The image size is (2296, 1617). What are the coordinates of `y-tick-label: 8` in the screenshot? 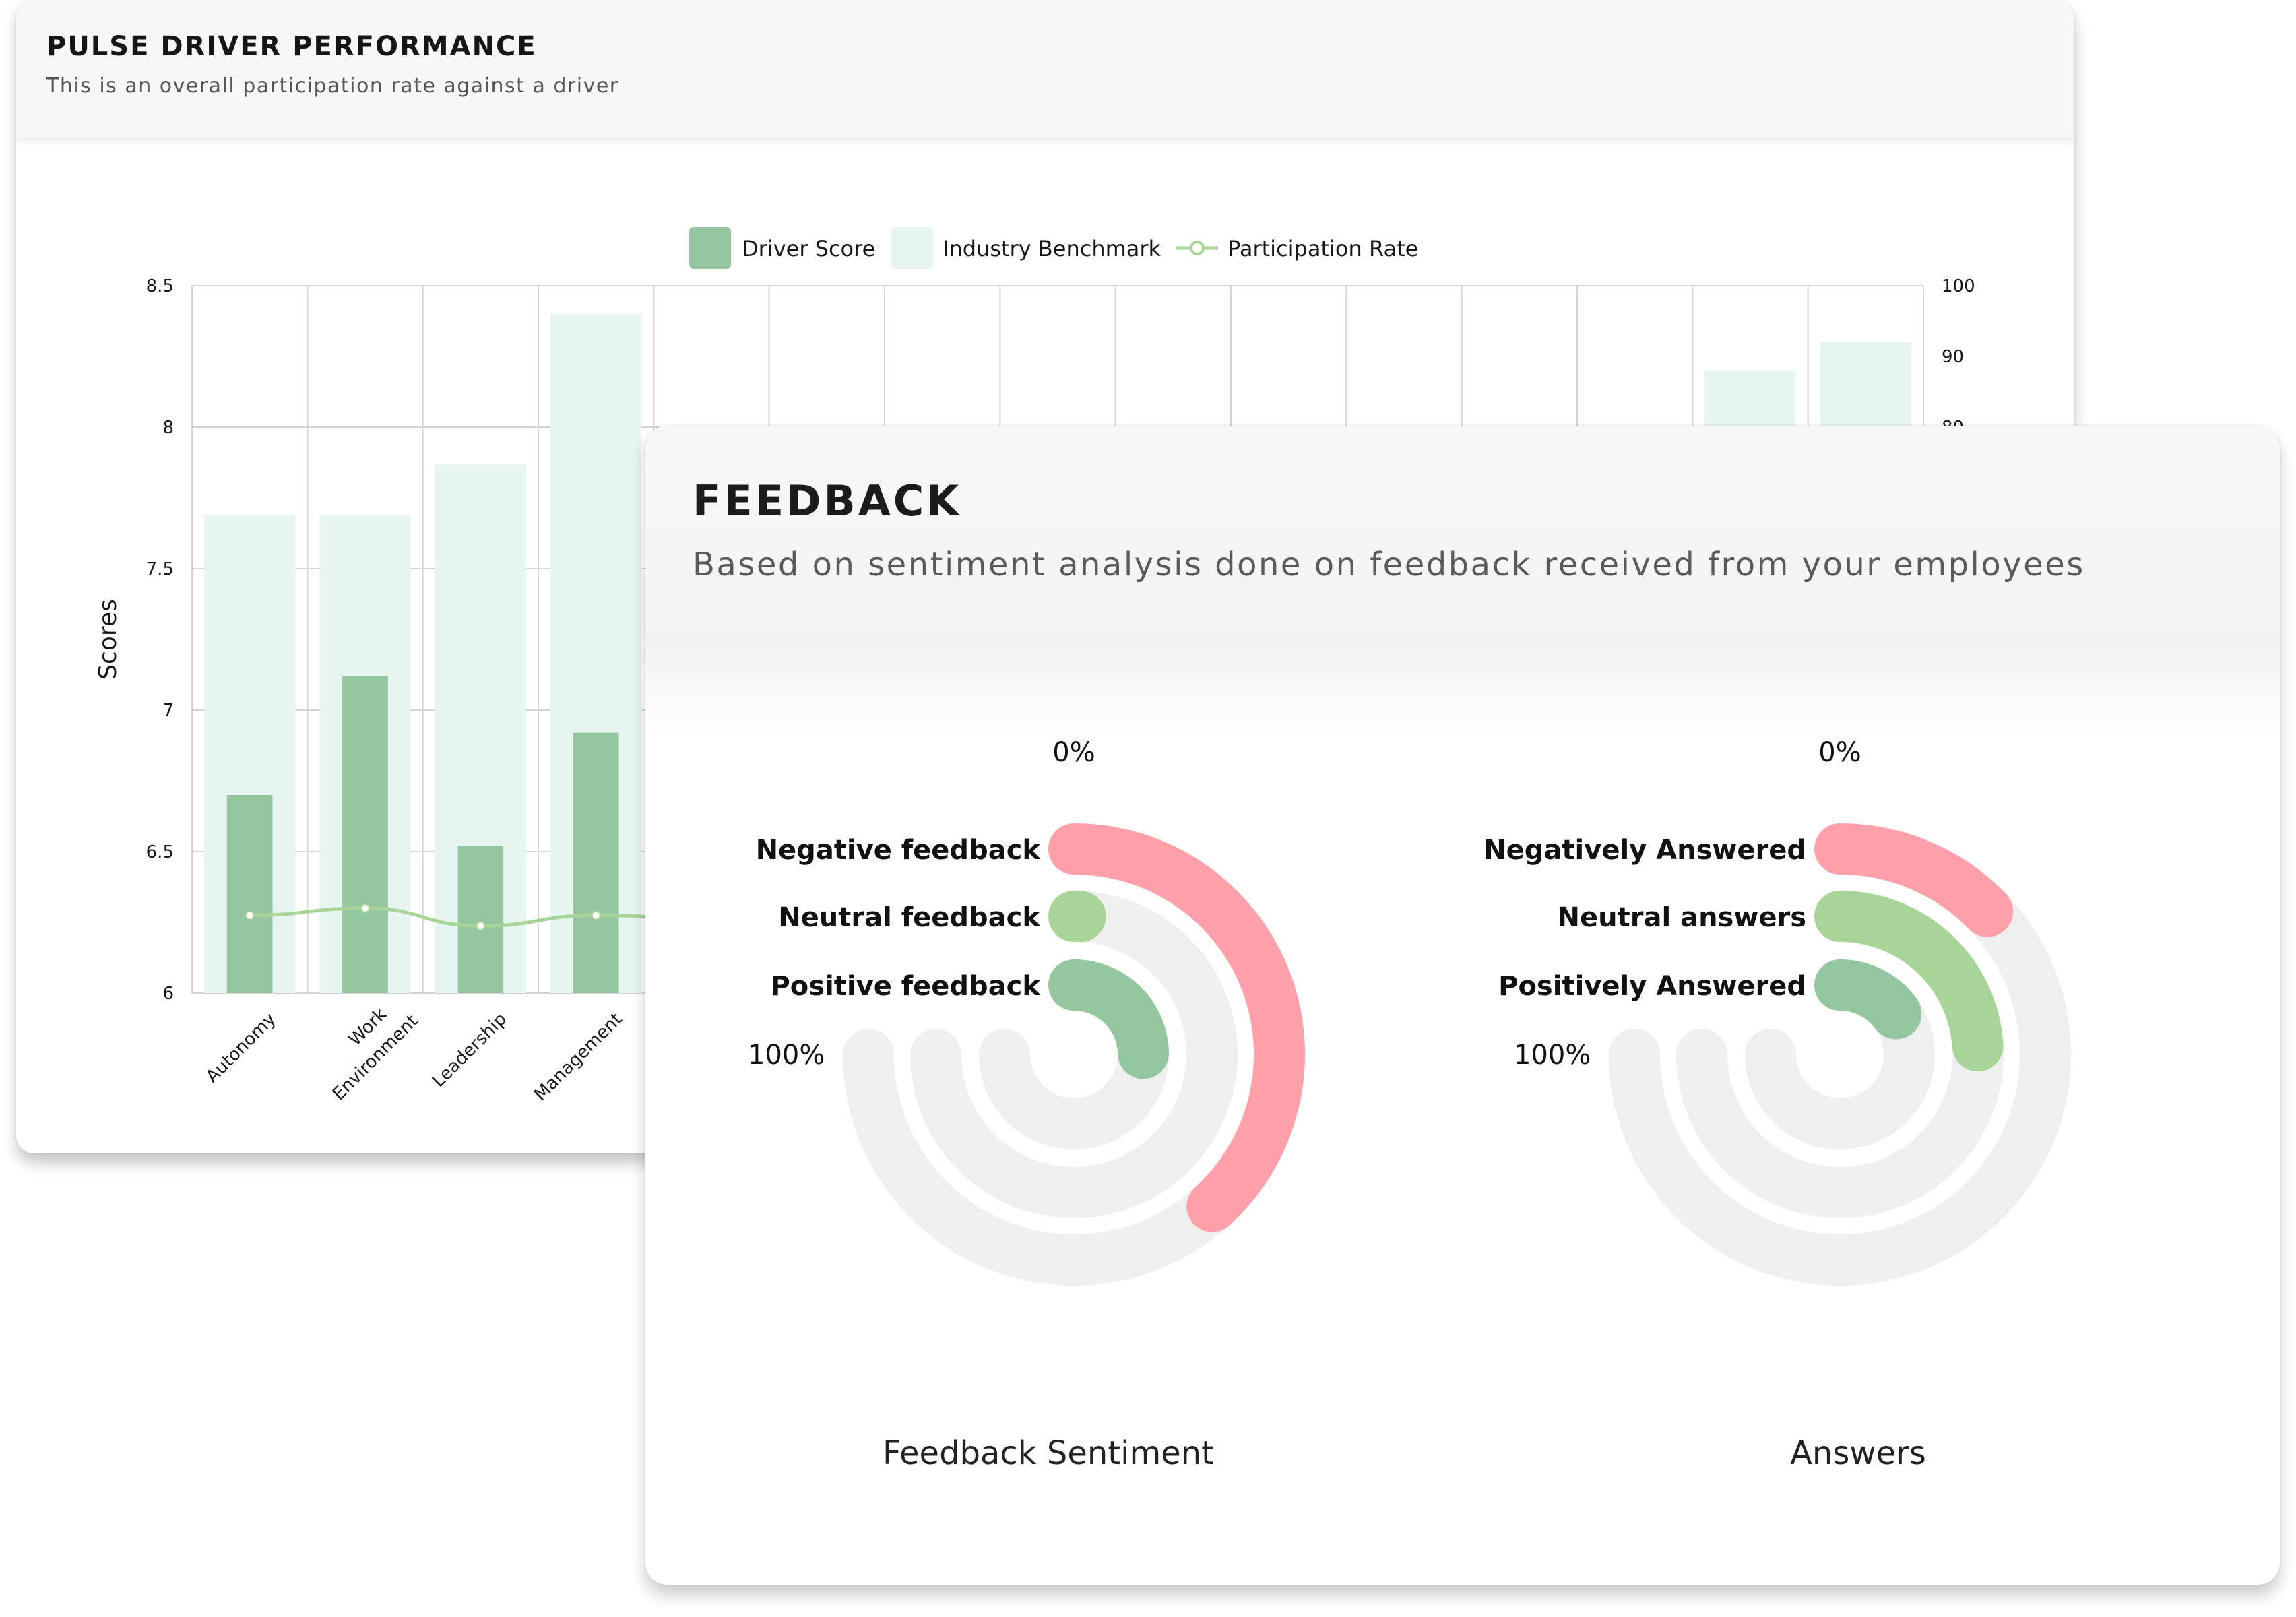 It's located at (168, 428).